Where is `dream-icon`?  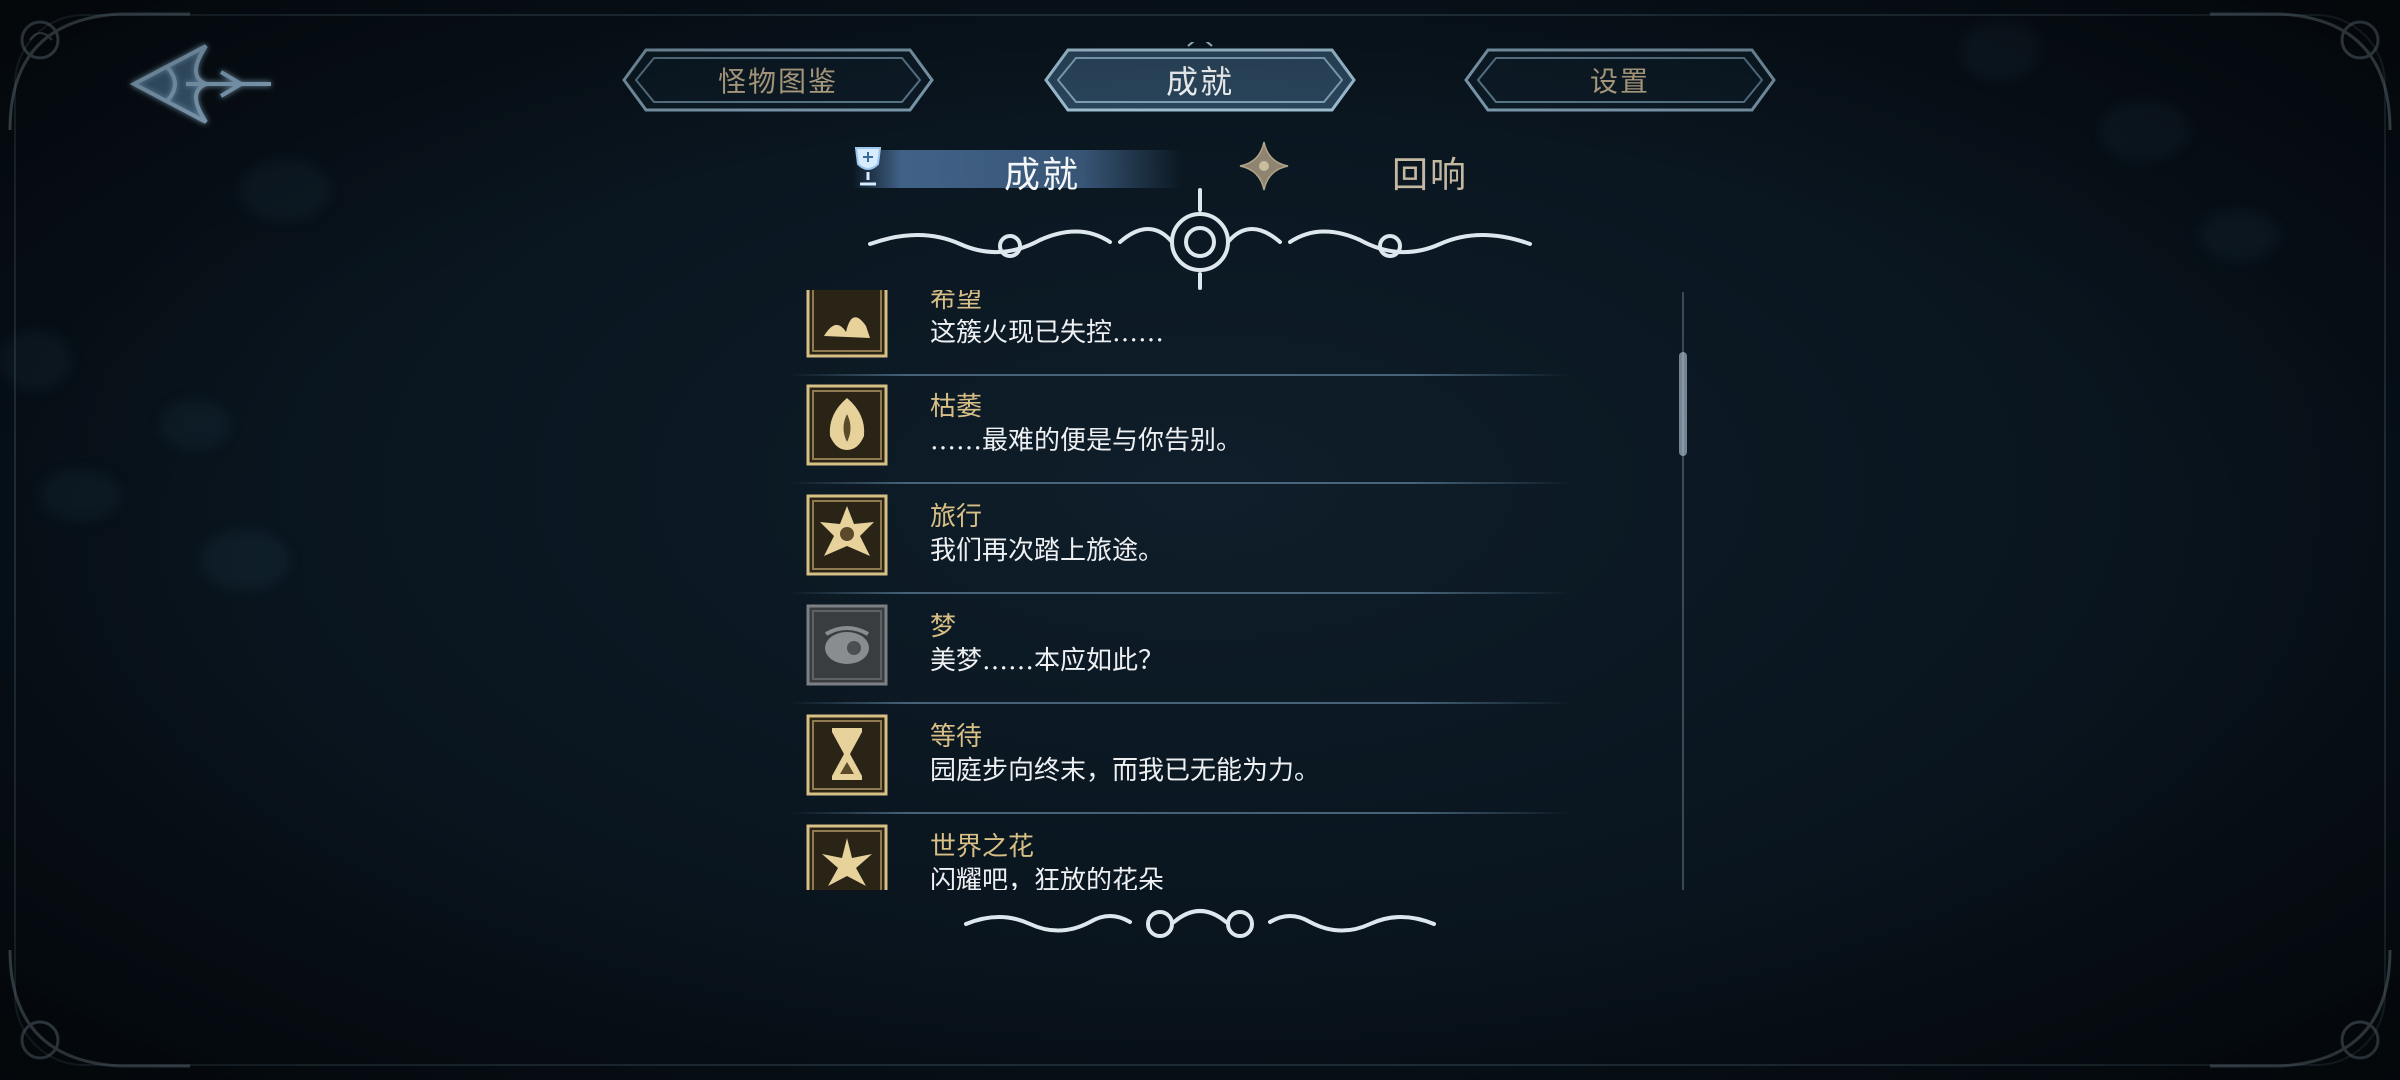 dream-icon is located at coordinates (847, 645).